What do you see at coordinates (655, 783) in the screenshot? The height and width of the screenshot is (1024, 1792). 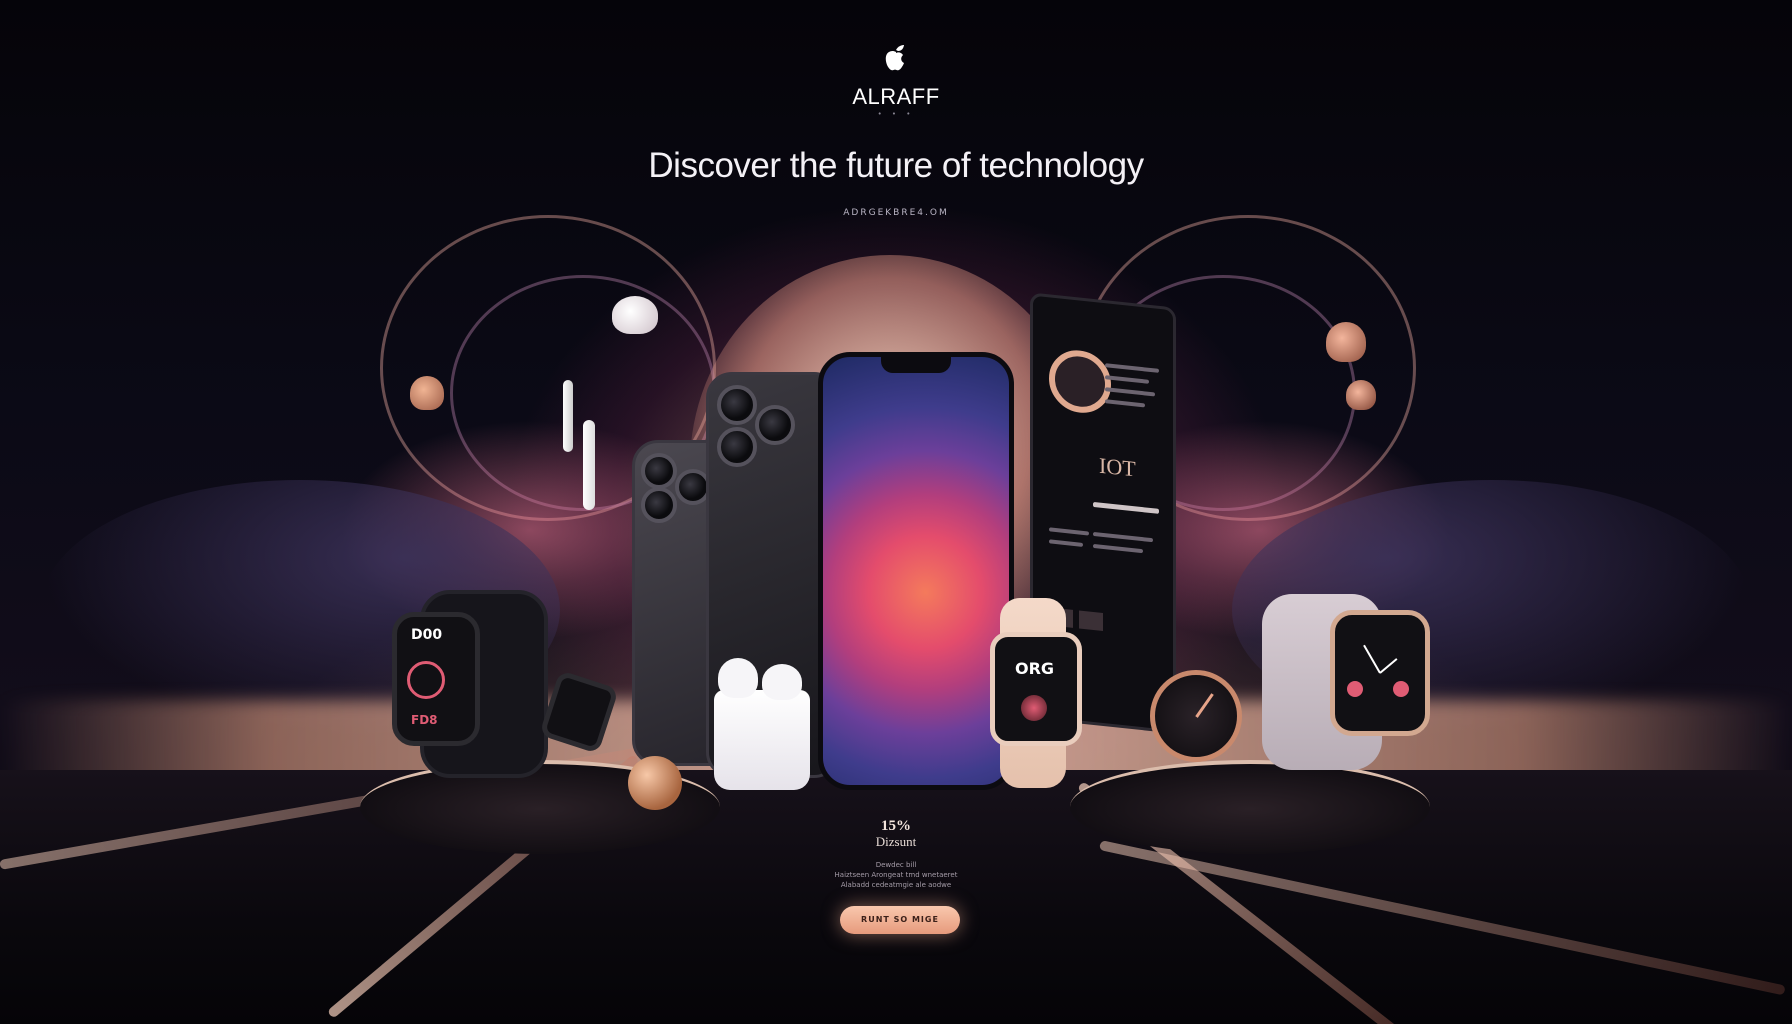 I see `rose-gold-ball` at bounding box center [655, 783].